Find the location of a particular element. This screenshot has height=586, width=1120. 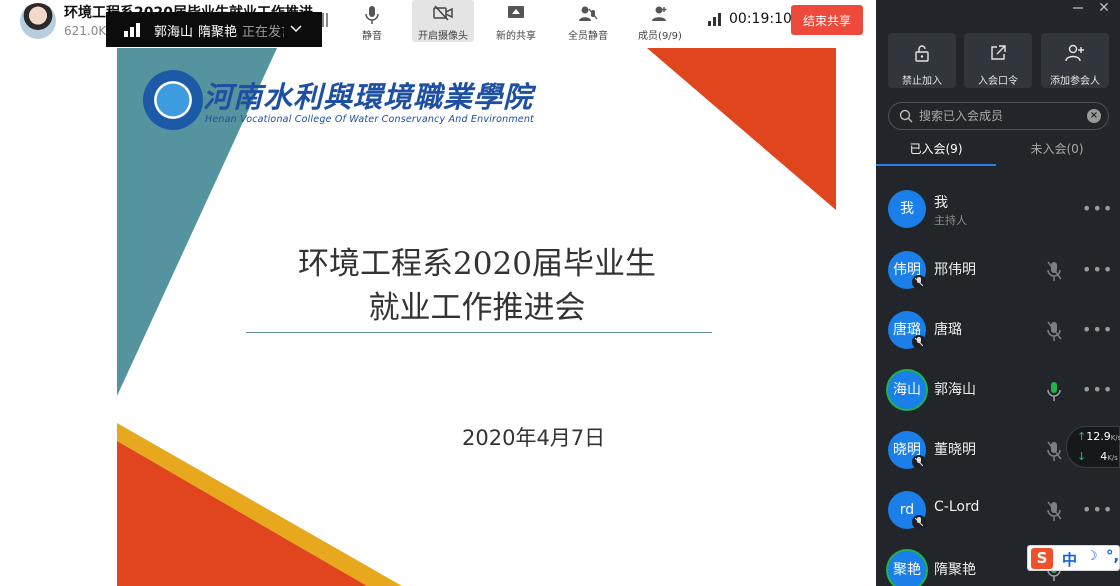

slide-title-line: 环境工程系2020届毕业生 is located at coordinates (477, 264).